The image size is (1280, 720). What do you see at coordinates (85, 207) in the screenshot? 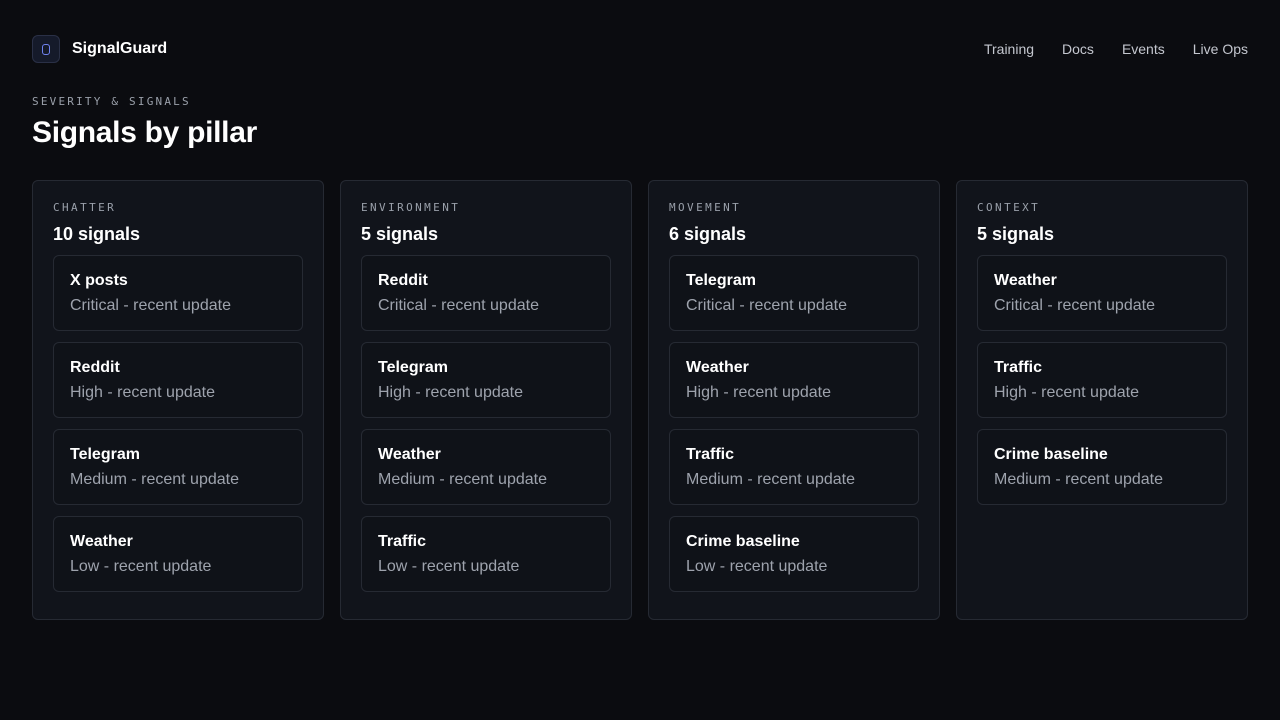
I see `pillar-label: CHATTER` at bounding box center [85, 207].